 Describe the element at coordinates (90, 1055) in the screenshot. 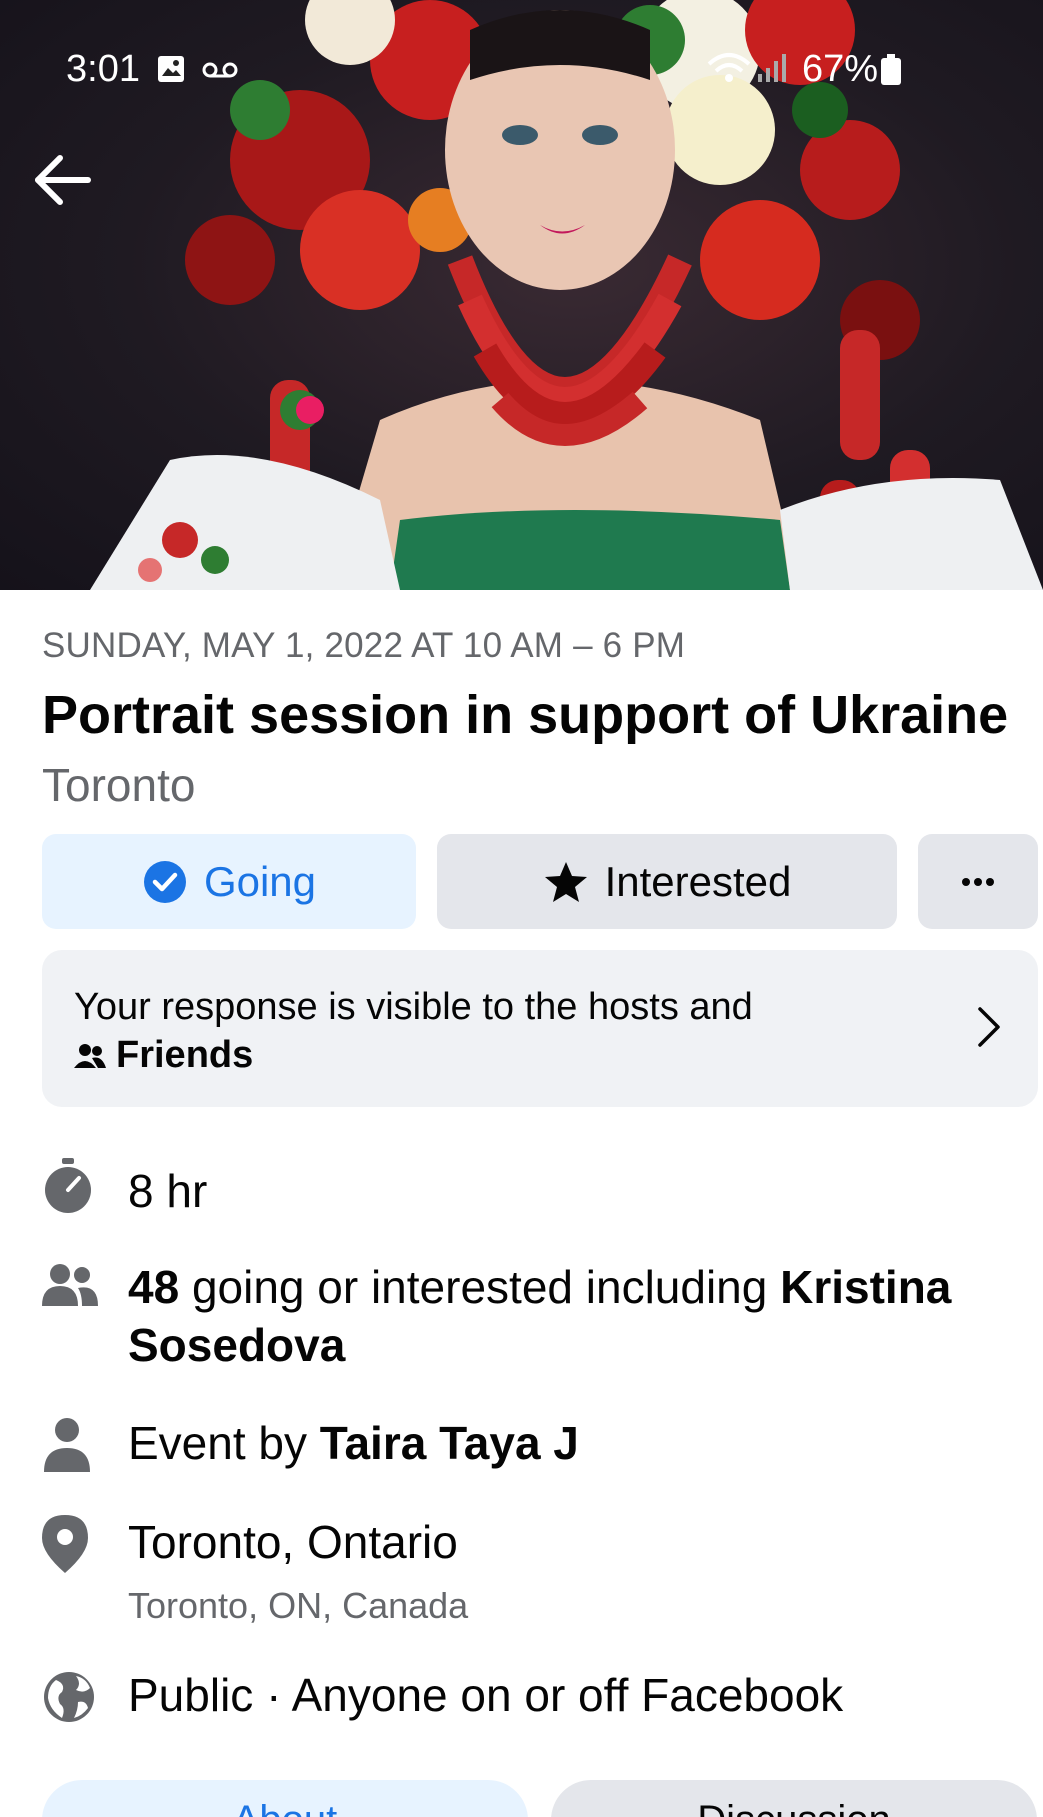

I see `friends-icon` at that location.